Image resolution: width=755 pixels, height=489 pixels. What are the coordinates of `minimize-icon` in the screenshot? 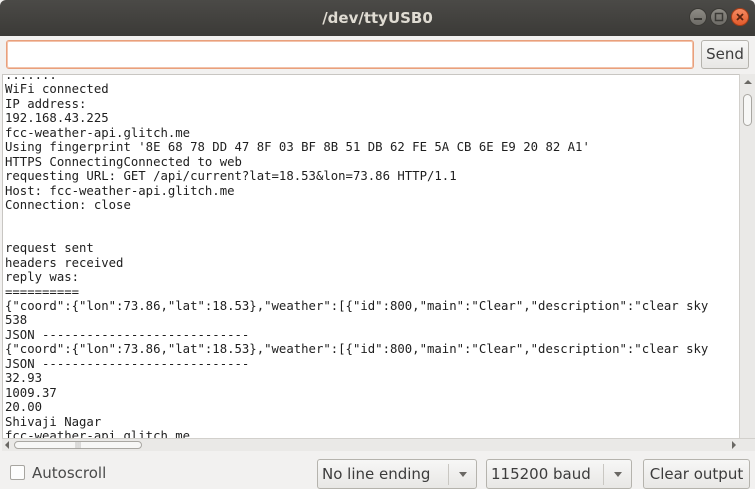 It's located at (698, 17).